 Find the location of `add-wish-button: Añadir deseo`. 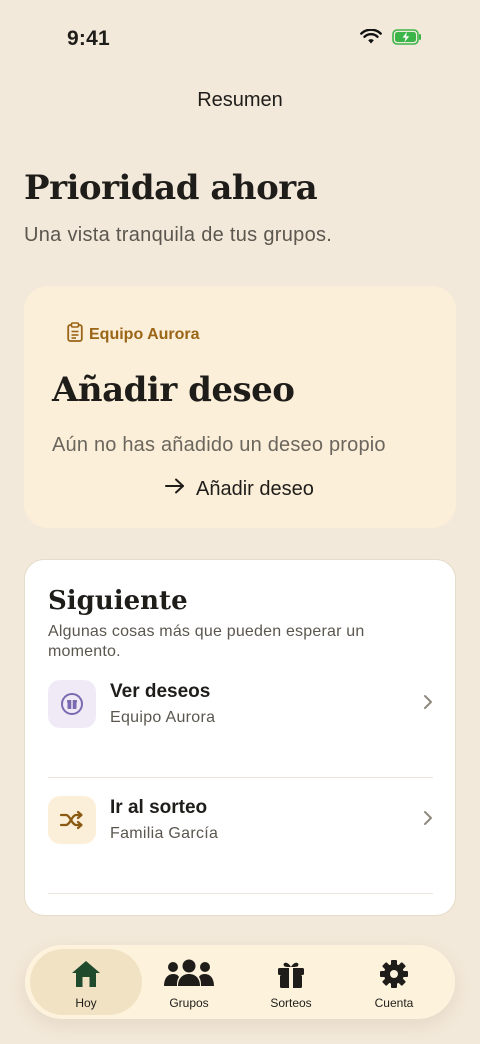

add-wish-button: Añadir deseo is located at coordinates (239, 489).